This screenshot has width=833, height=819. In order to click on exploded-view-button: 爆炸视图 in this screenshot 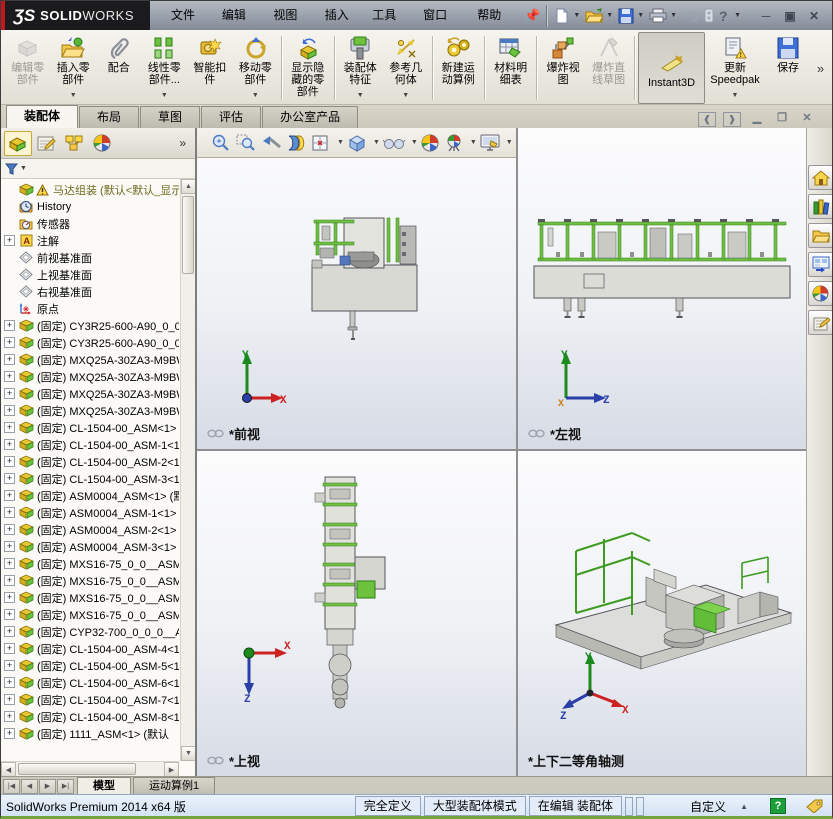, I will do `click(563, 68)`.